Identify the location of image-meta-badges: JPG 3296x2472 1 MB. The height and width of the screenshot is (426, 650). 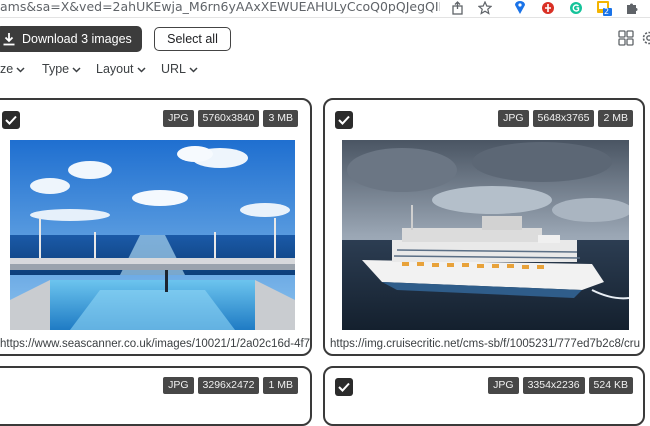
(230, 385).